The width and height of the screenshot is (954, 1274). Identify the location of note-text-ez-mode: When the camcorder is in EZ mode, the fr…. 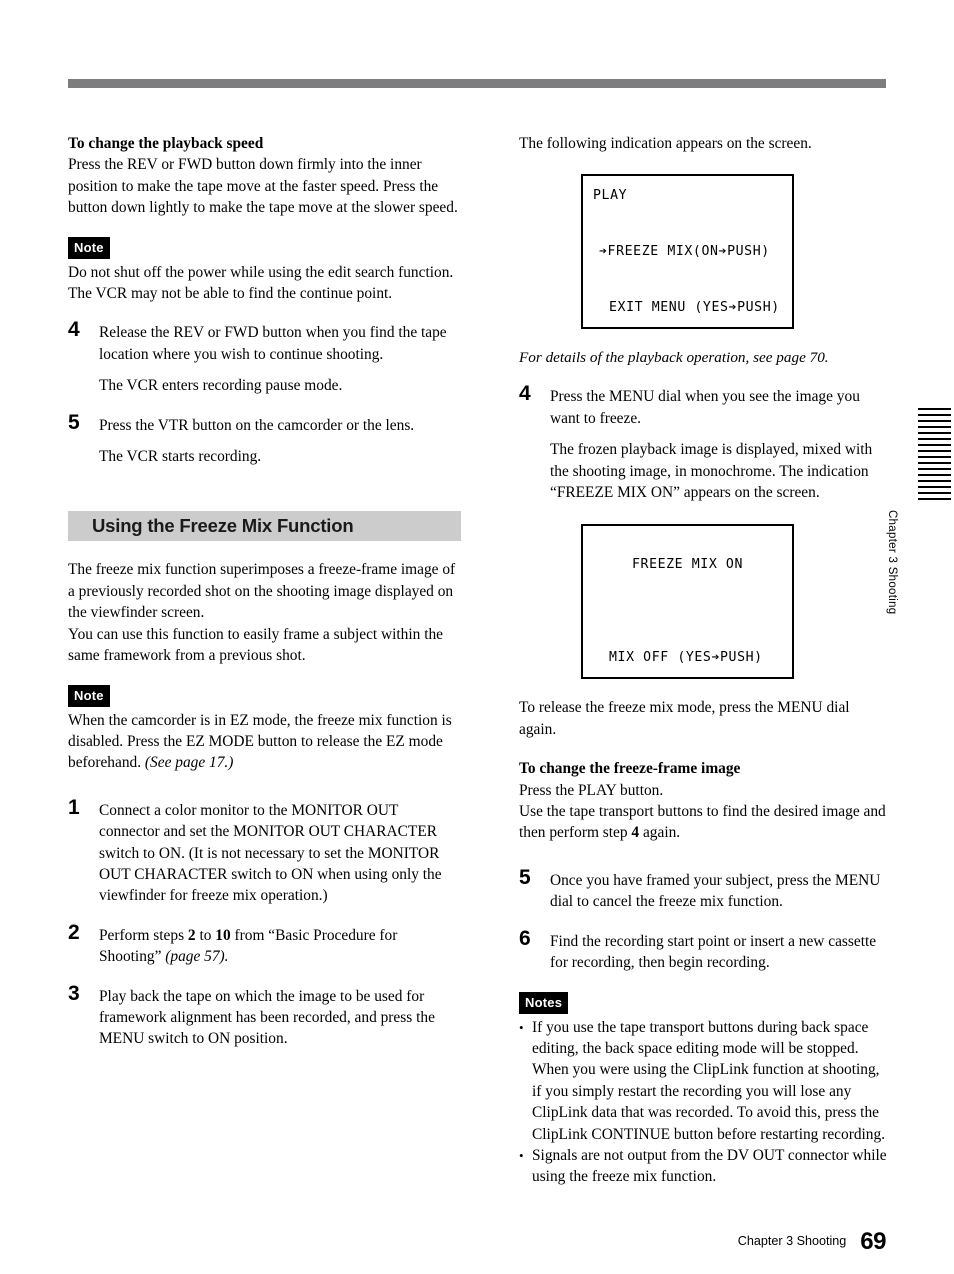
(263, 742).